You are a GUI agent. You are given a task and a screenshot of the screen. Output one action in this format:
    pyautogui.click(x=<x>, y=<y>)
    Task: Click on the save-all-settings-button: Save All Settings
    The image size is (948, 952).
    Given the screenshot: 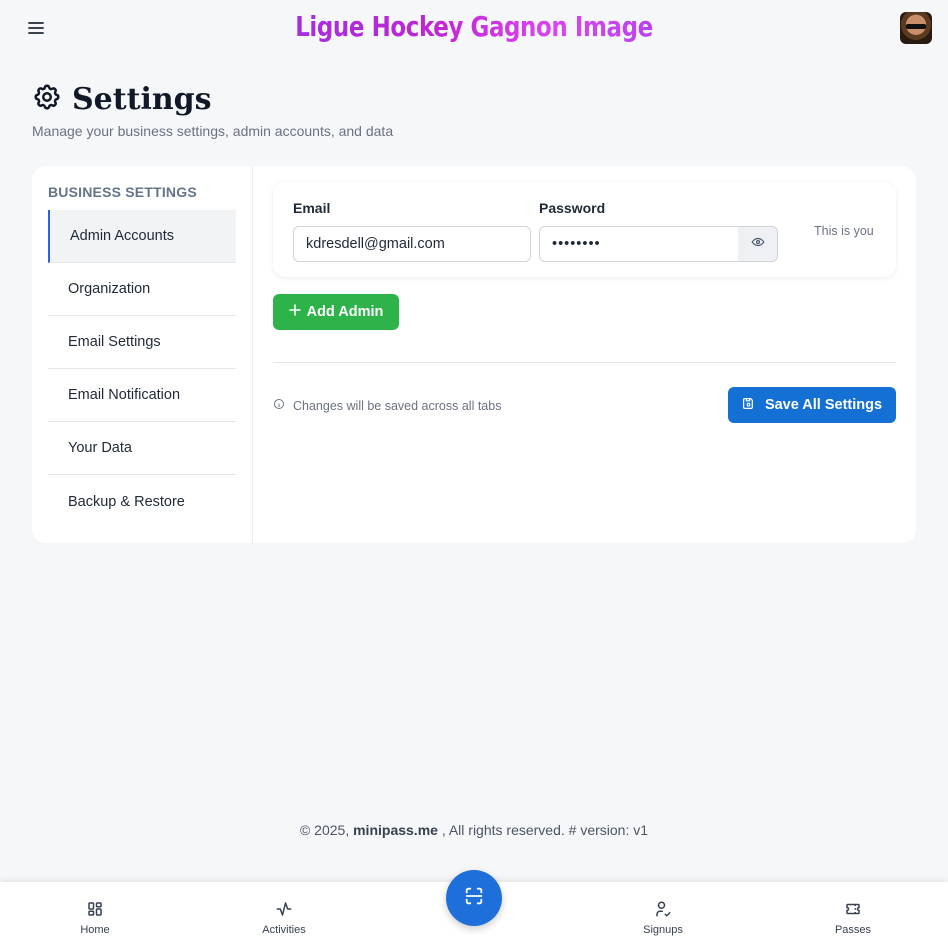 What is the action you would take?
    pyautogui.click(x=812, y=405)
    